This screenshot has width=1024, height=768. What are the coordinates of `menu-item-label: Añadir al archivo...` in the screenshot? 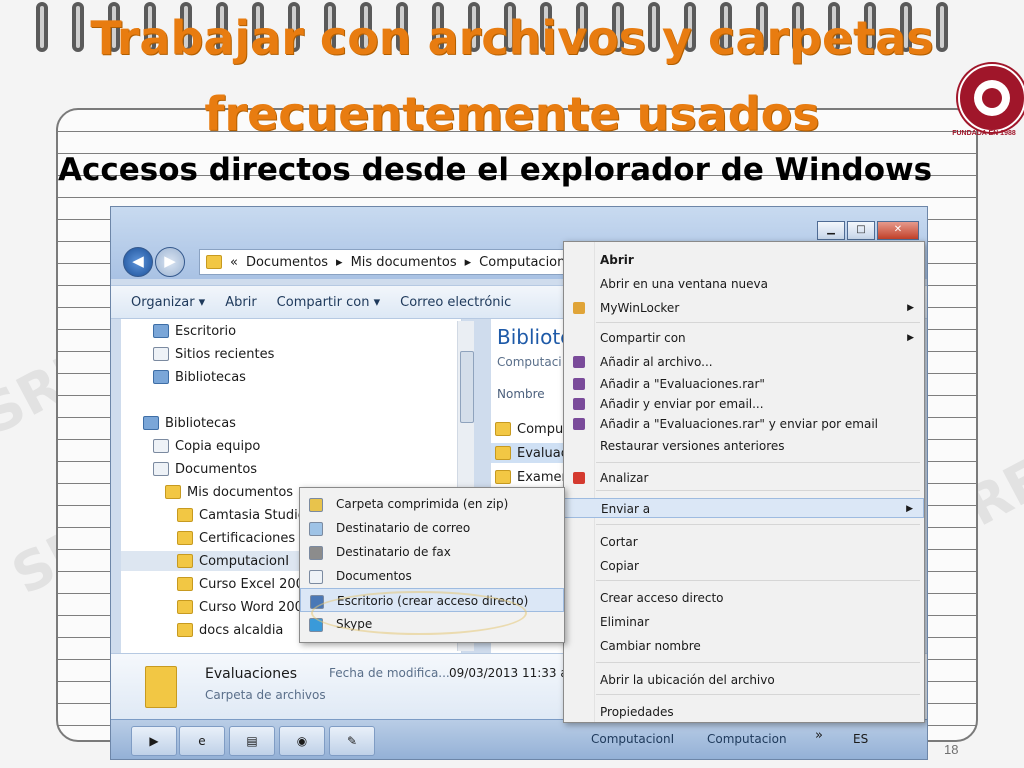 It's located at (656, 362).